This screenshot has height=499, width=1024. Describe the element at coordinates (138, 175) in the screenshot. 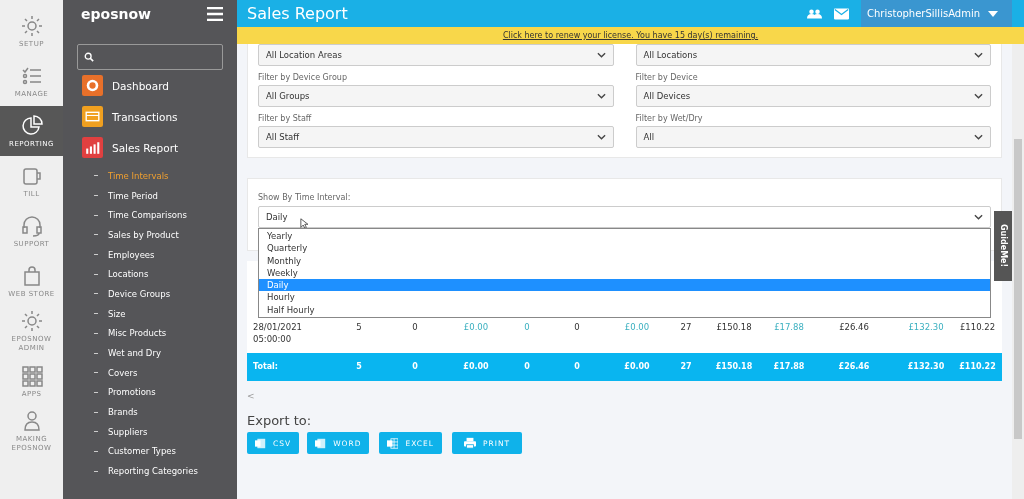

I see `submenu-item: Time Intervals` at that location.